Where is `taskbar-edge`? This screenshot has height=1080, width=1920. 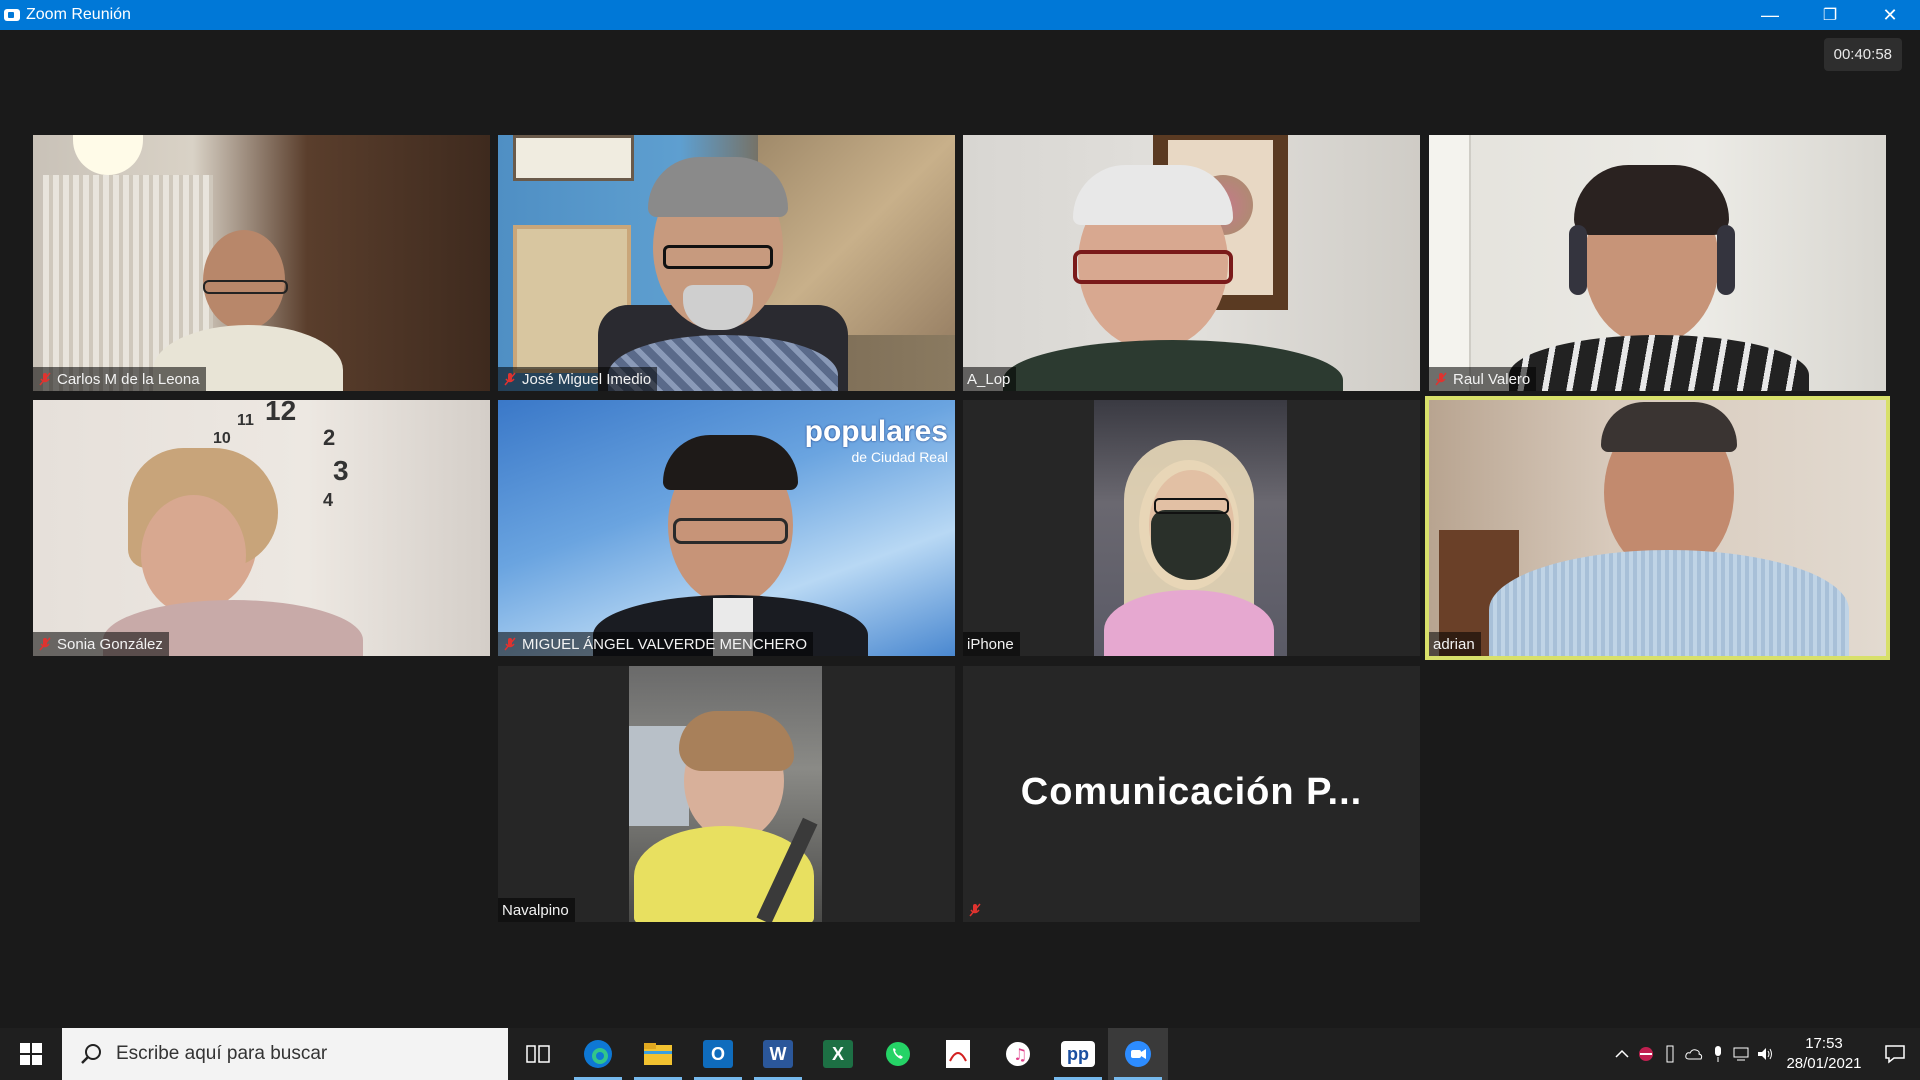
taskbar-edge is located at coordinates (598, 1054).